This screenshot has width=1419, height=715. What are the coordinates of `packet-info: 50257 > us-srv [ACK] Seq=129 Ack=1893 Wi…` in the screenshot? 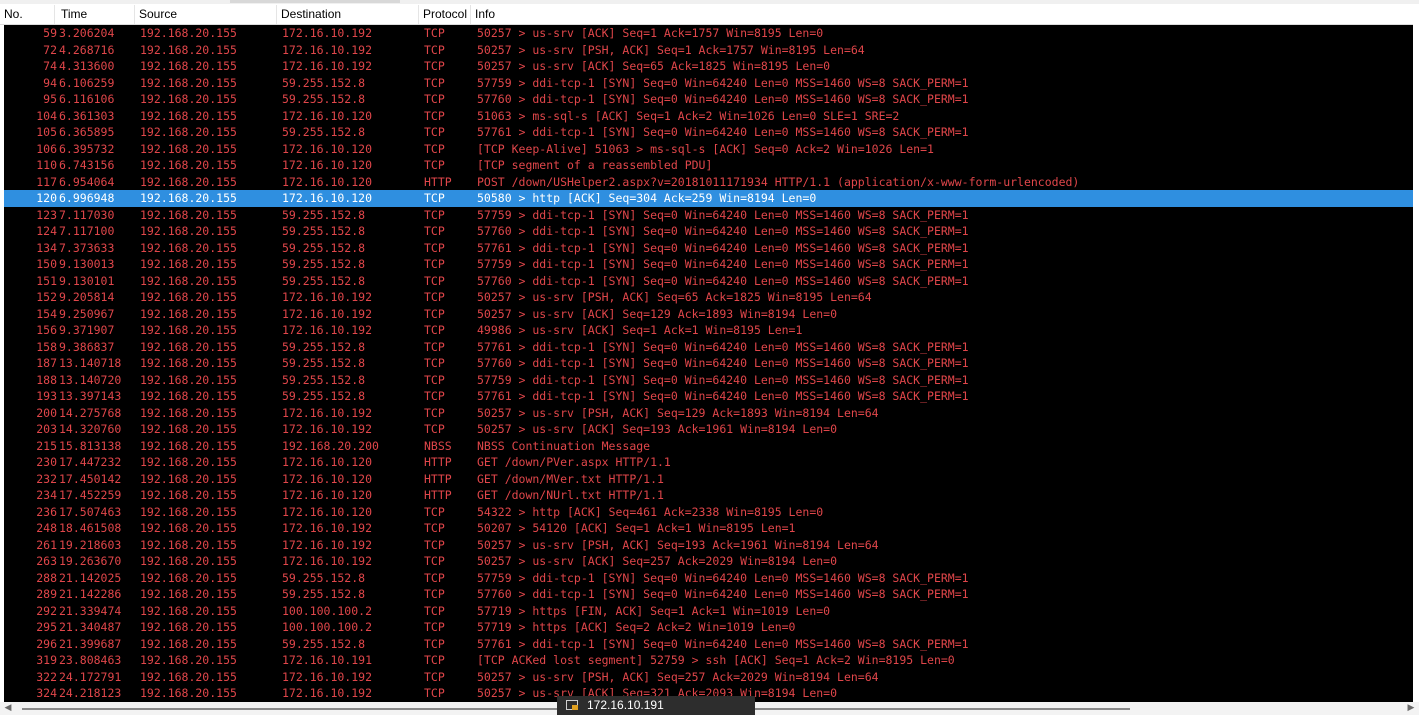 It's located at (657, 313).